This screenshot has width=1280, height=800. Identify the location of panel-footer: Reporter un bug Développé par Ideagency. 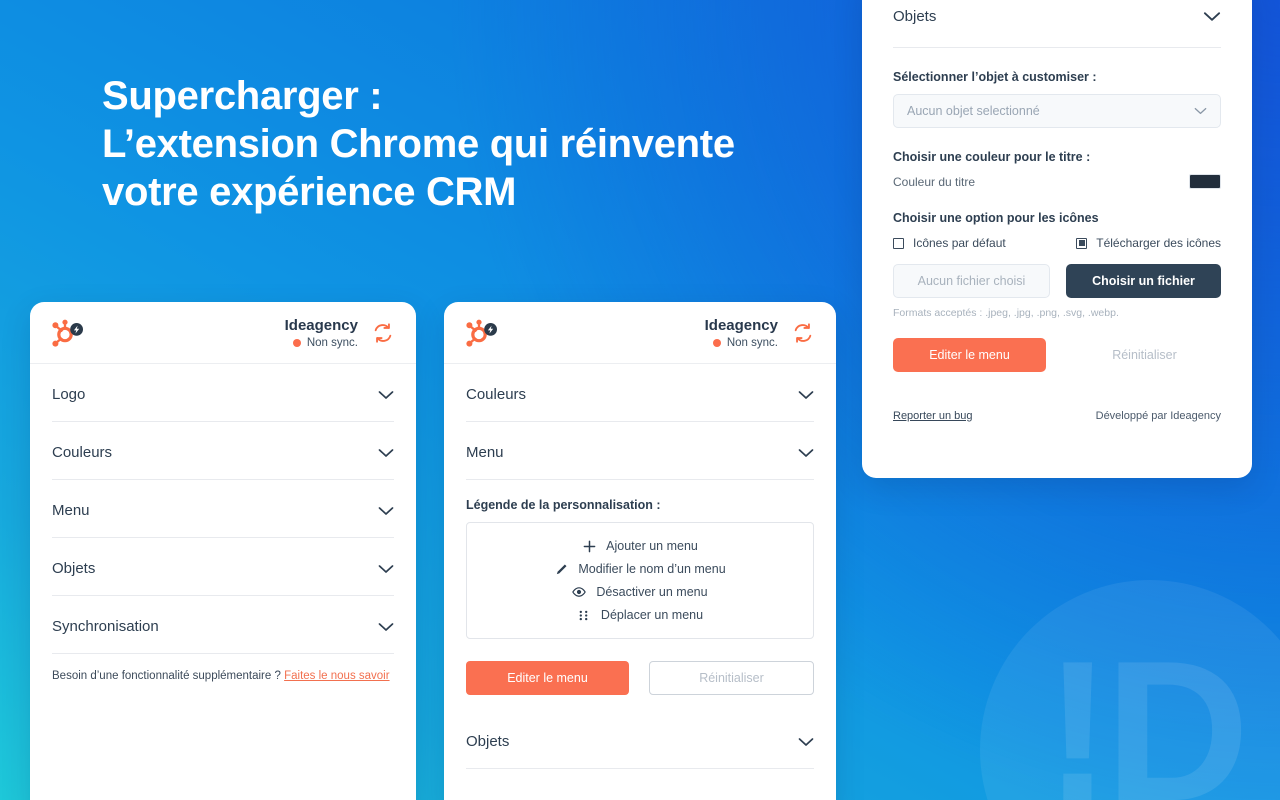
(1057, 416).